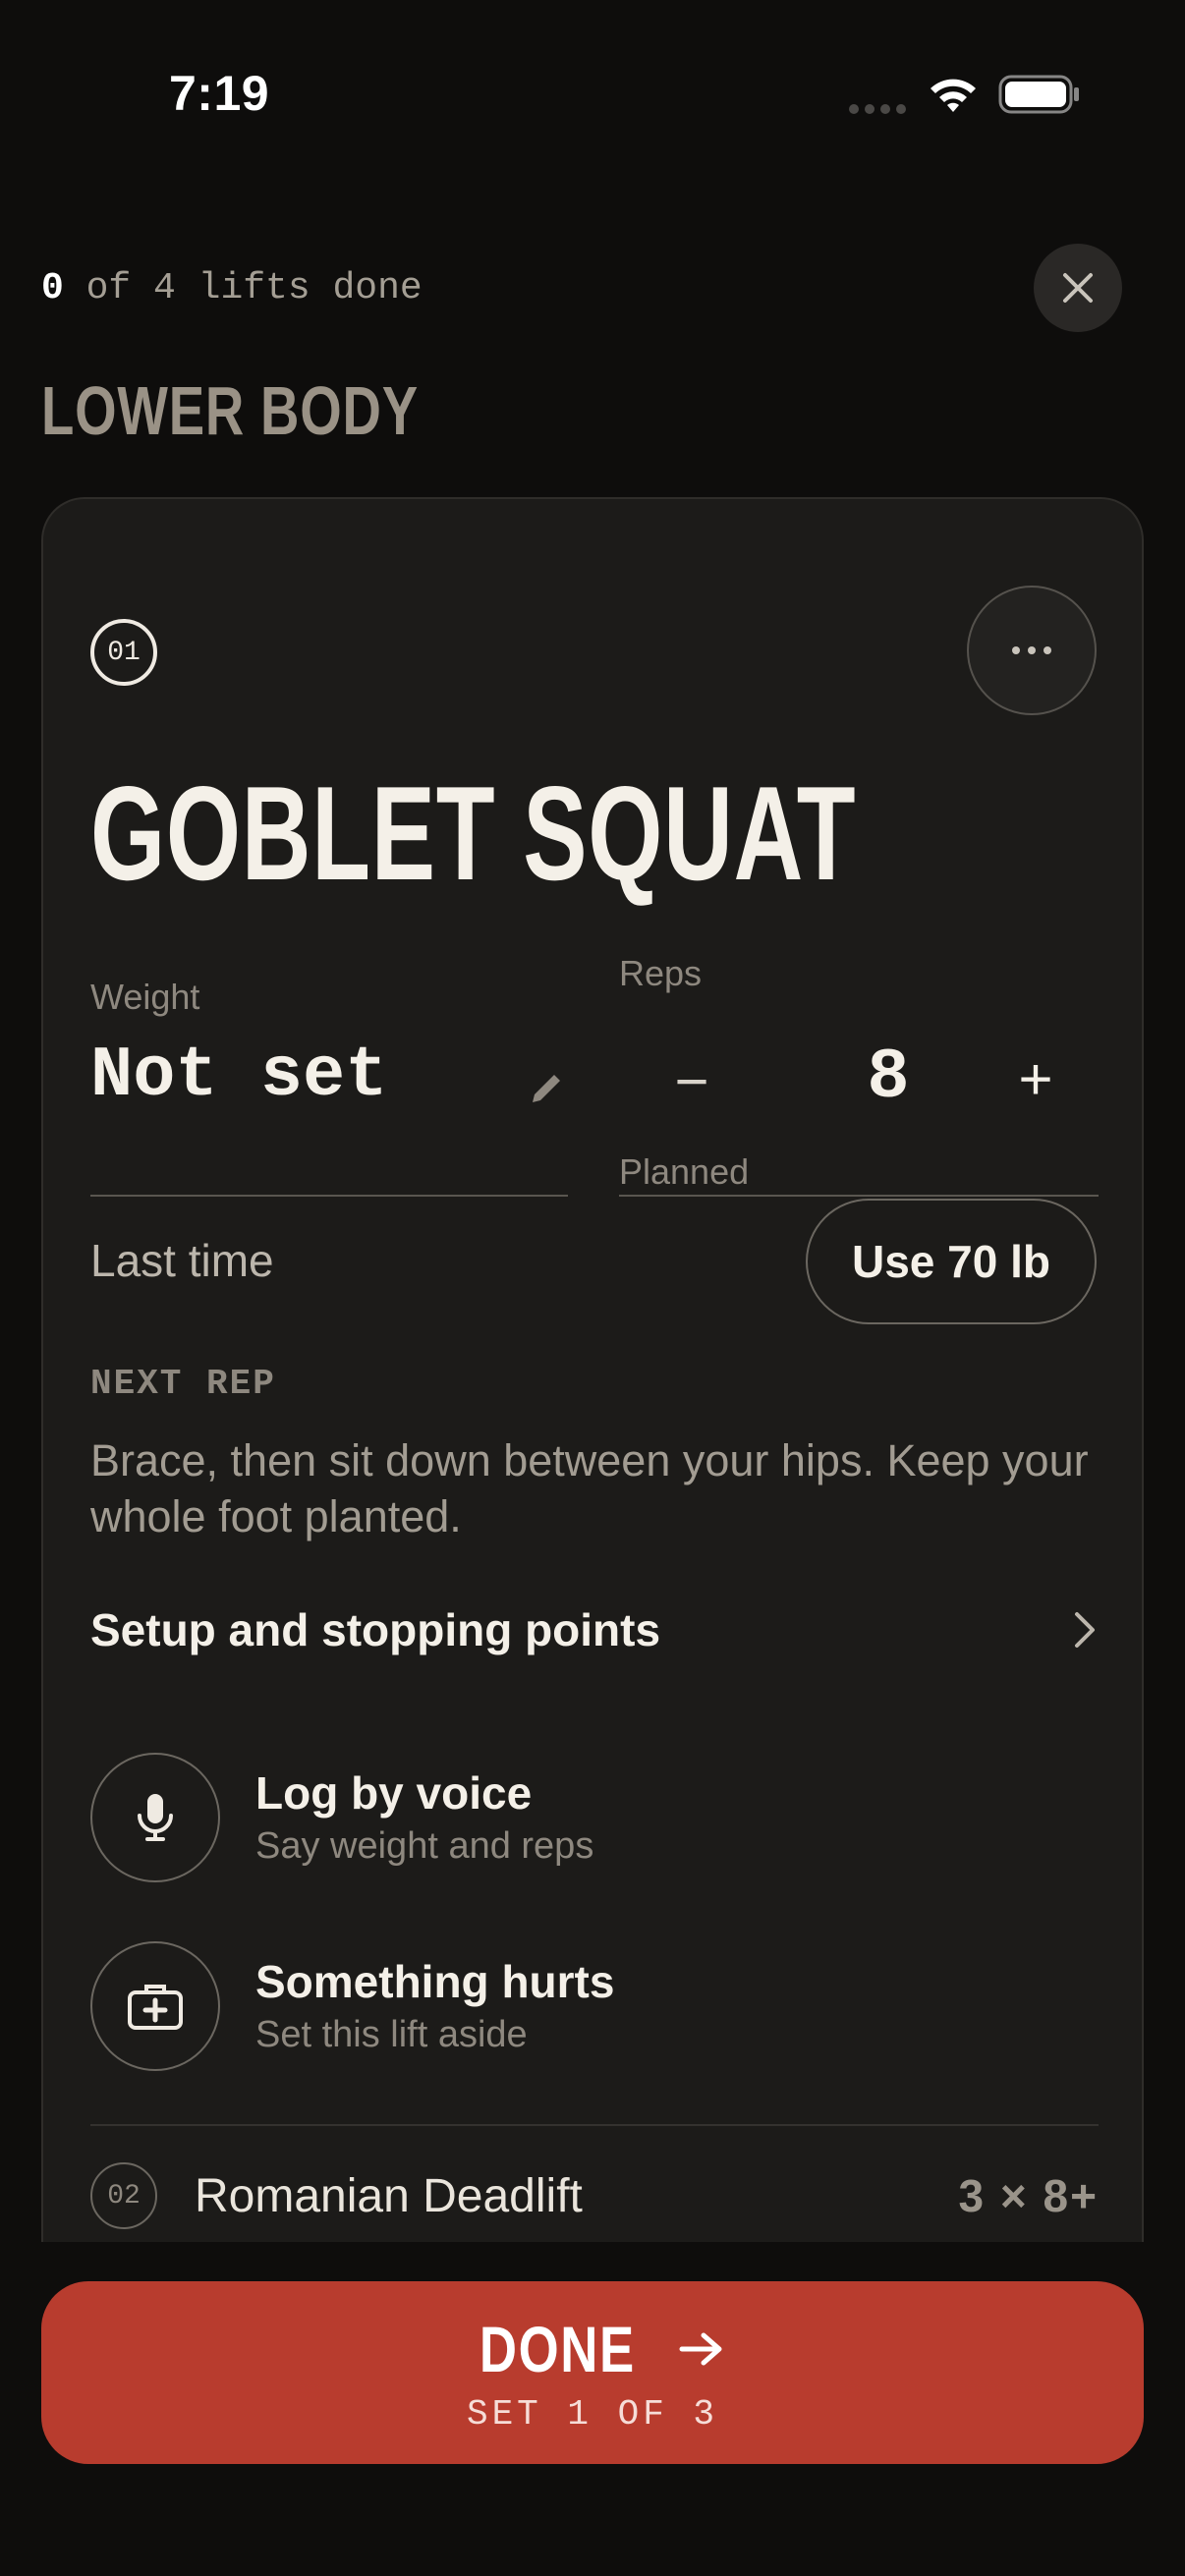 The image size is (1185, 2576). What do you see at coordinates (392, 2034) in the screenshot?
I see `something-hurts-subtitle: Set this lift aside` at bounding box center [392, 2034].